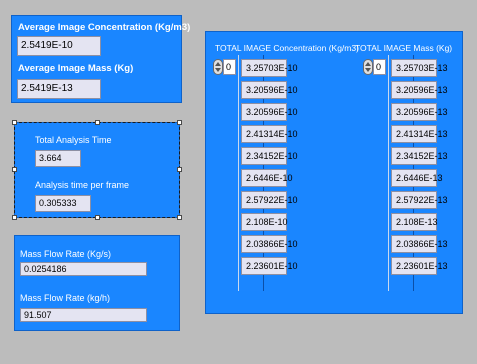 The height and width of the screenshot is (364, 477). I want to click on resize-handle-mr, so click(179, 169).